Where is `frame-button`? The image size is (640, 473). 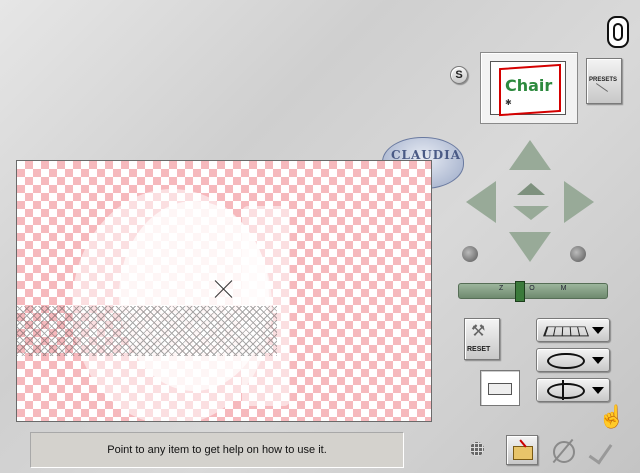
frame-button is located at coordinates (500, 388).